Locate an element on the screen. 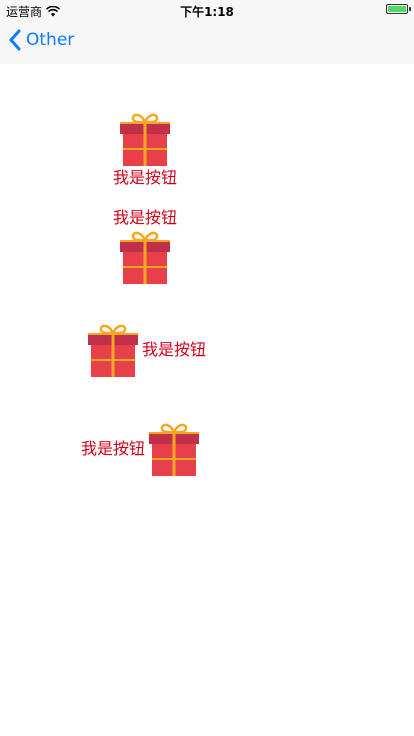 The width and height of the screenshot is (414, 736). status-right is located at coordinates (398, 9).